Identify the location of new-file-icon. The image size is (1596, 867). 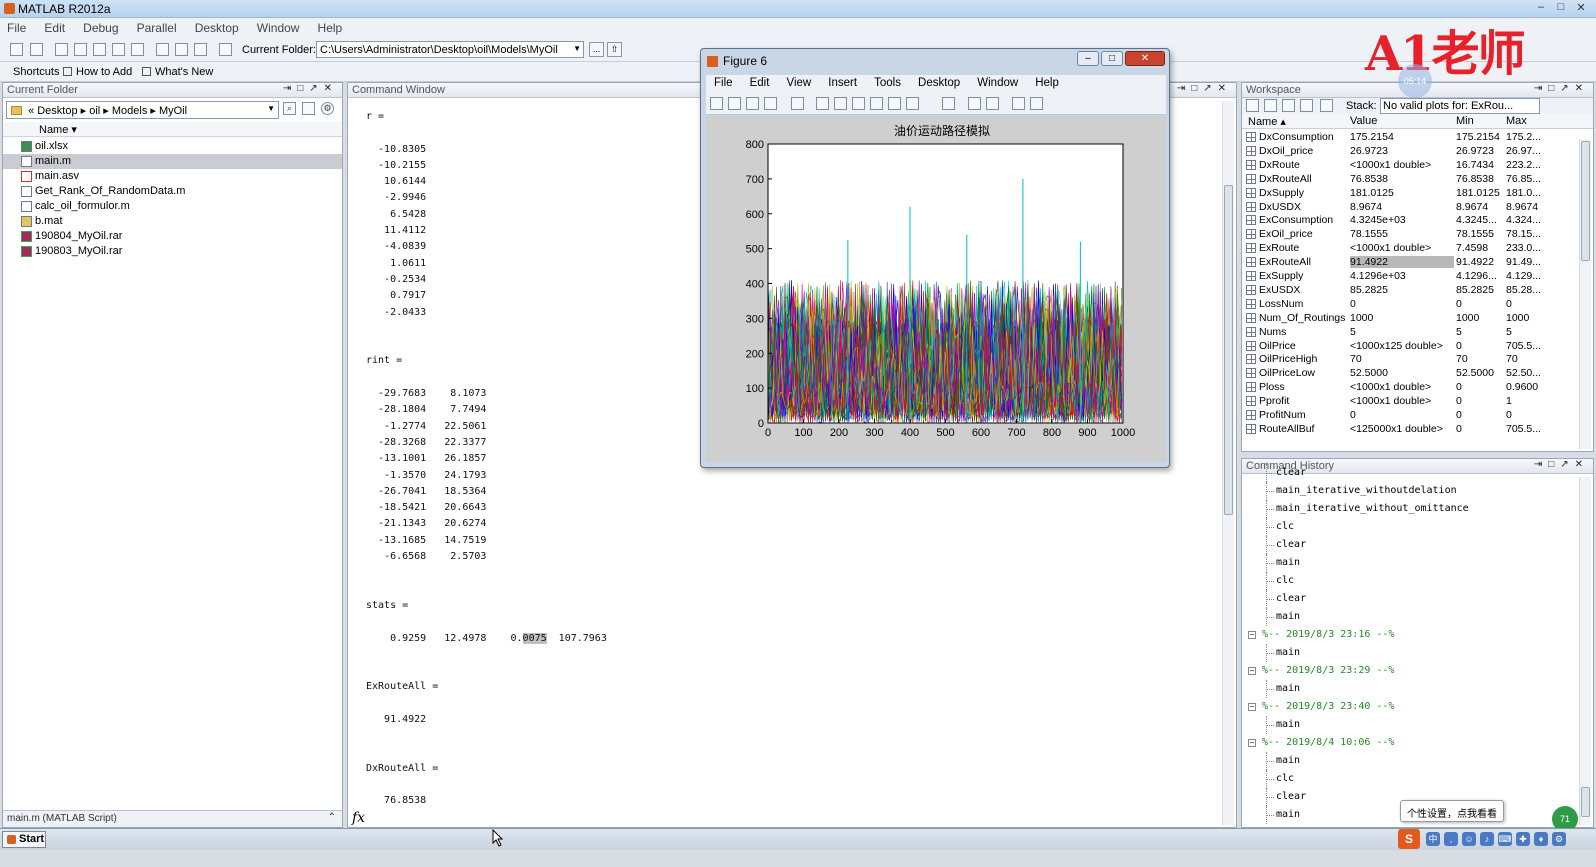
(16, 49).